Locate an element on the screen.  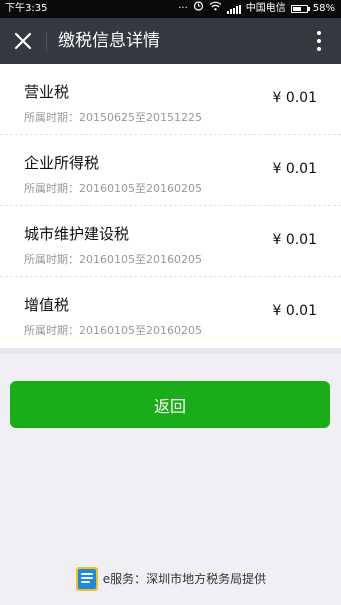
footer: e服务：深圳市地方税务局提供 is located at coordinates (170, 579).